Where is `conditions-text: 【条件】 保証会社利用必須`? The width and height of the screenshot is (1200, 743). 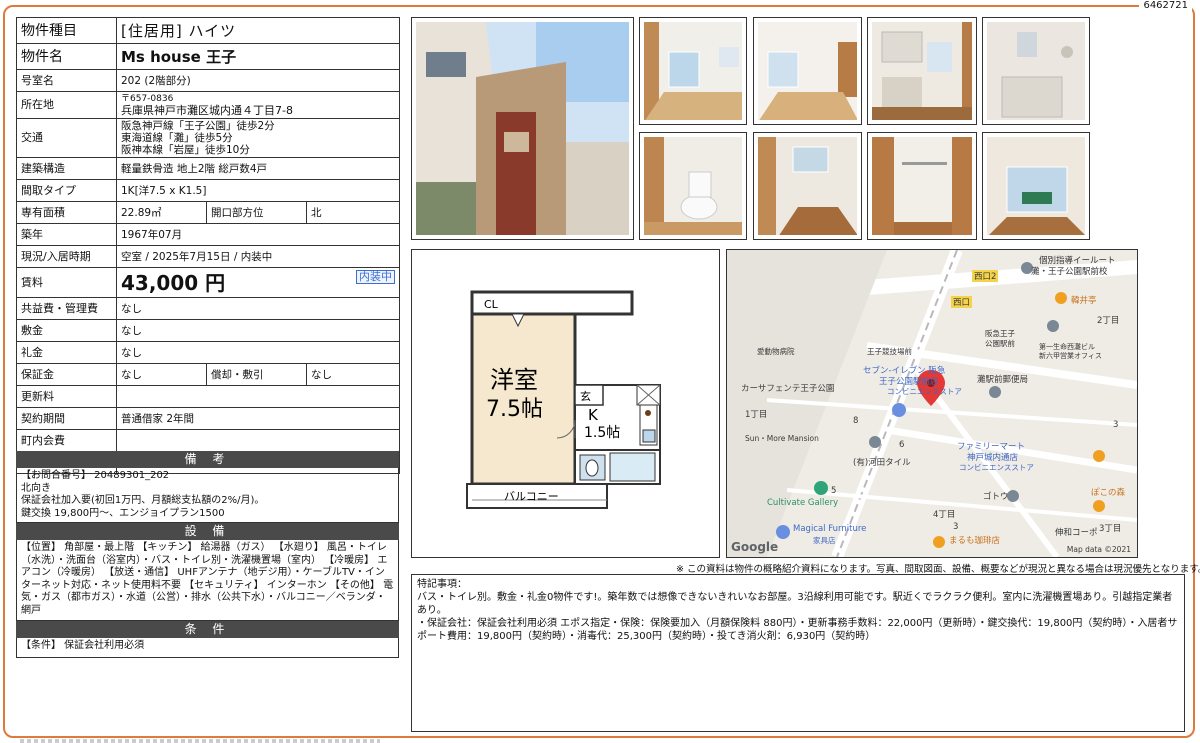
conditions-text: 【条件】 保証会社利用必須 is located at coordinates (83, 645).